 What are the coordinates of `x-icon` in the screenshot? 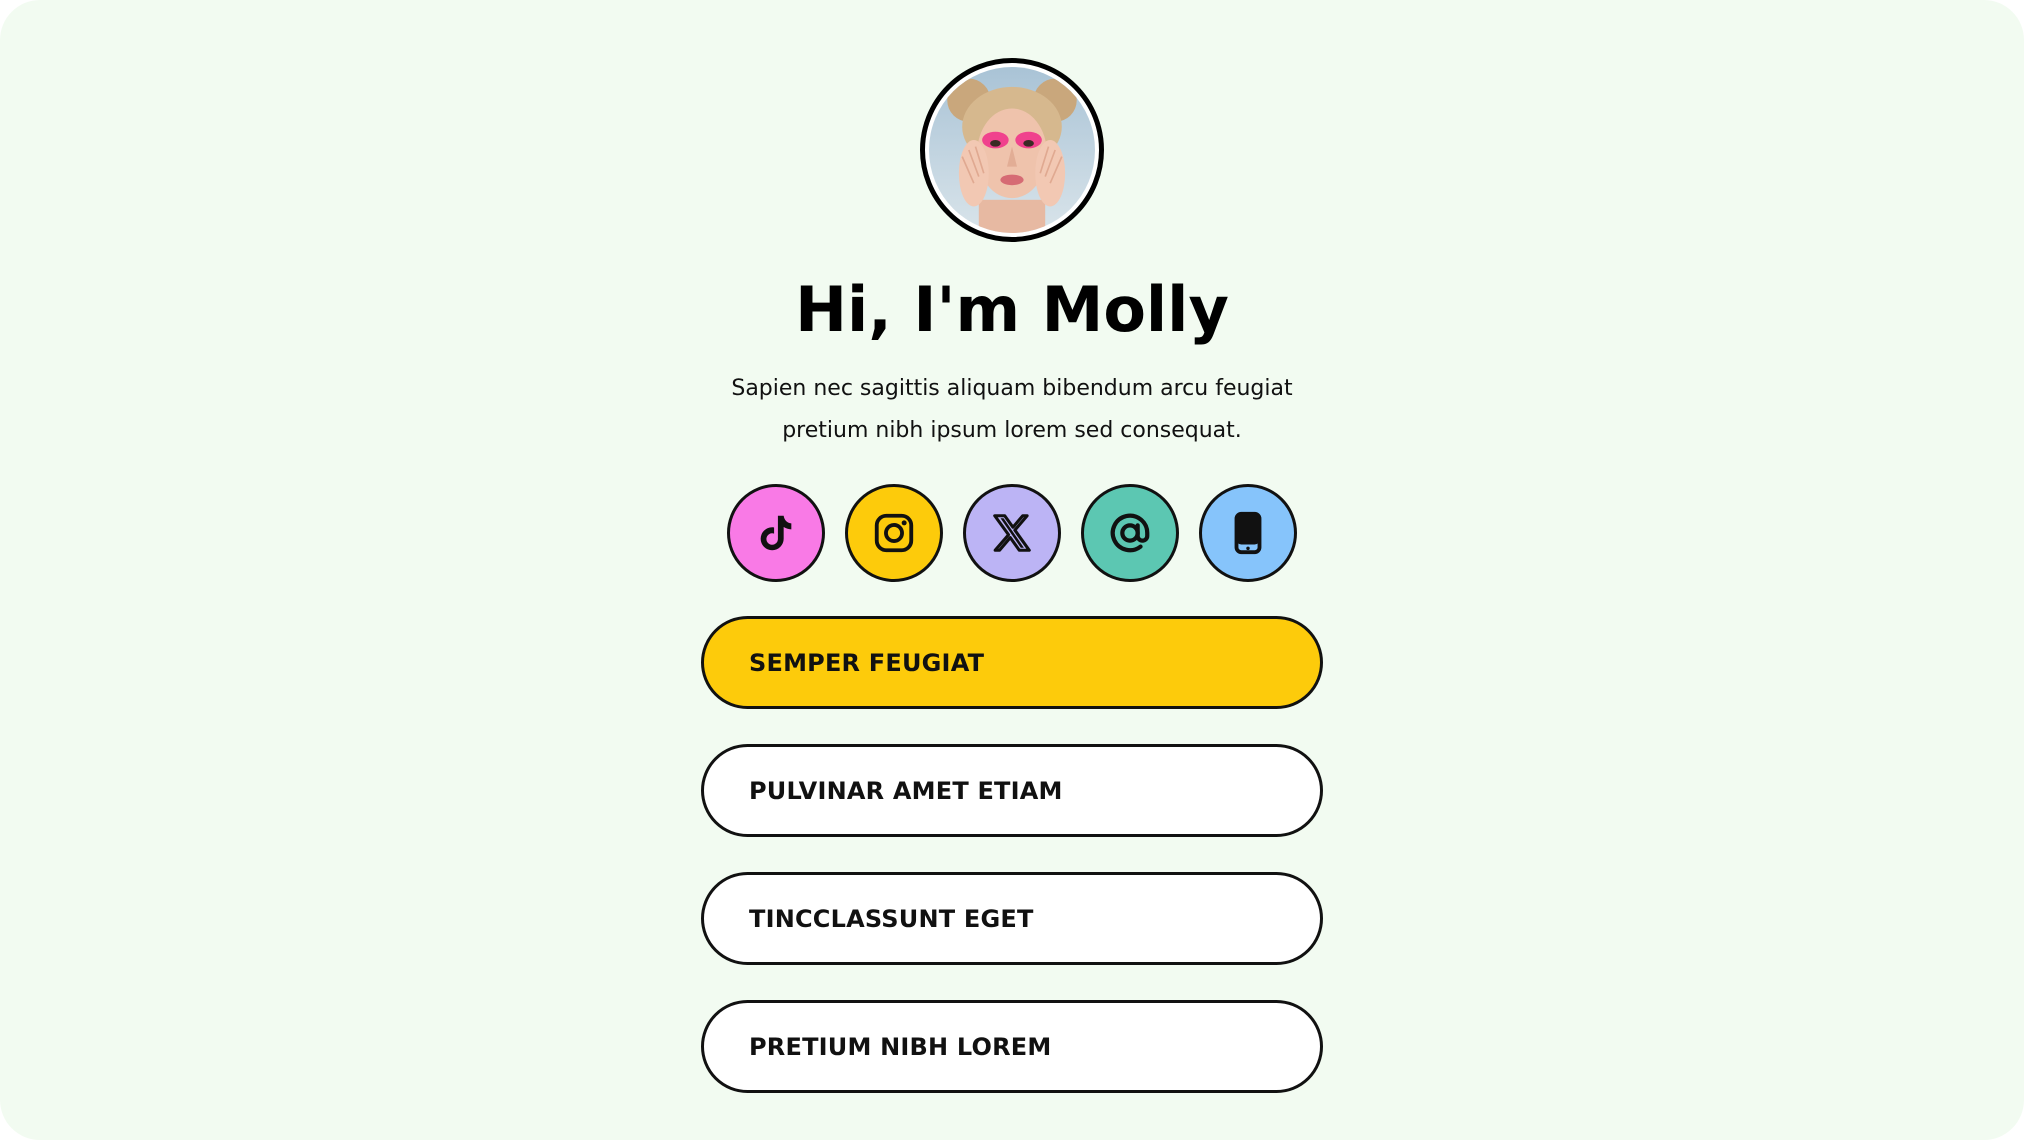 It's located at (1012, 533).